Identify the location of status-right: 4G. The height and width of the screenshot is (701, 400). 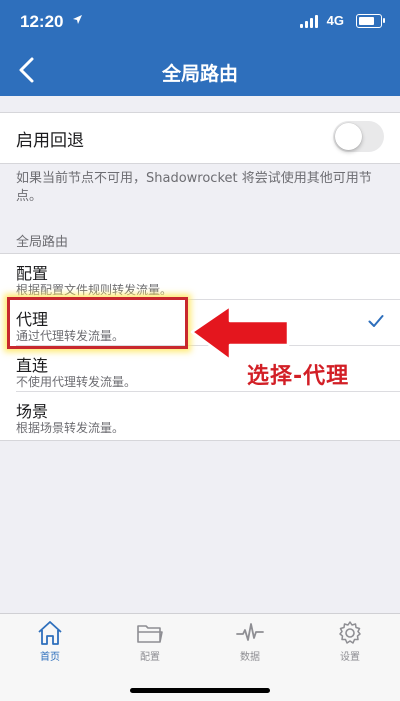
(333, 22).